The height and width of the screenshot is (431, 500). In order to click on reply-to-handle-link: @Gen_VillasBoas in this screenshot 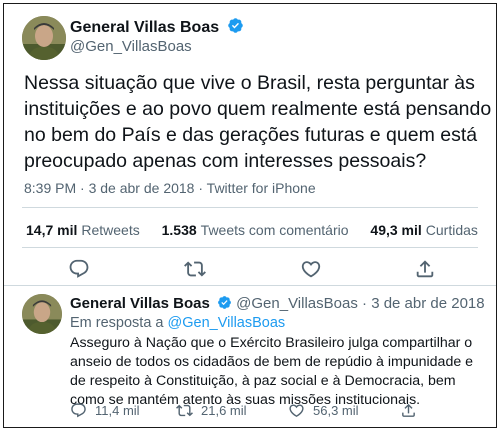, I will do `click(227, 323)`.